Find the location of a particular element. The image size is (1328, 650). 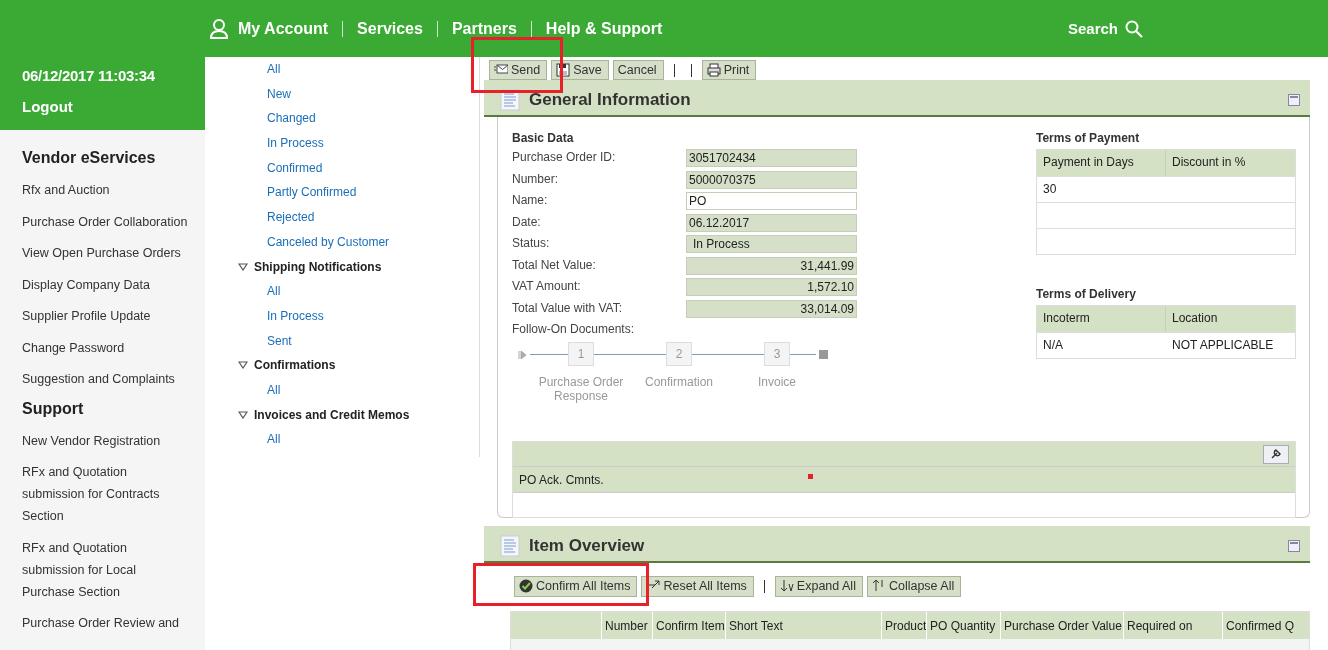

field-value: 1,572.10 is located at coordinates (771, 287).